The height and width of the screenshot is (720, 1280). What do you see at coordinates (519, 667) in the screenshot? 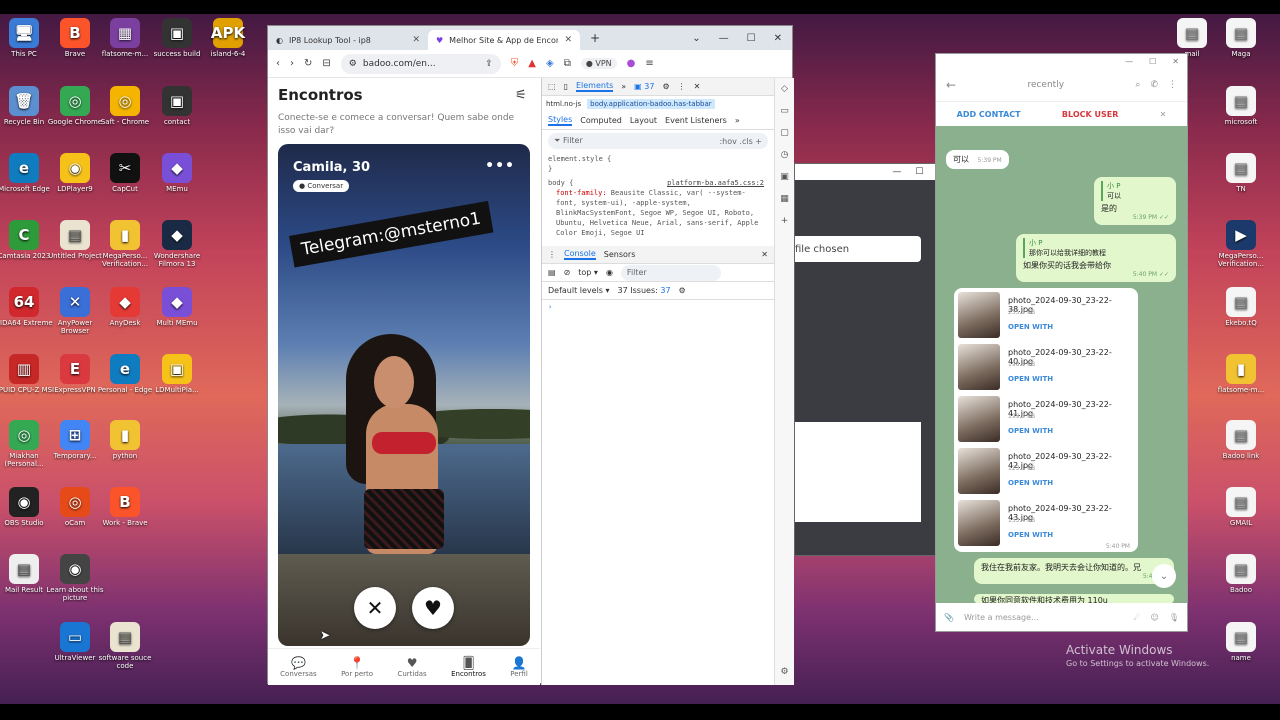
I see `nav-item-perfil: 👤 Perfil` at bounding box center [519, 667].